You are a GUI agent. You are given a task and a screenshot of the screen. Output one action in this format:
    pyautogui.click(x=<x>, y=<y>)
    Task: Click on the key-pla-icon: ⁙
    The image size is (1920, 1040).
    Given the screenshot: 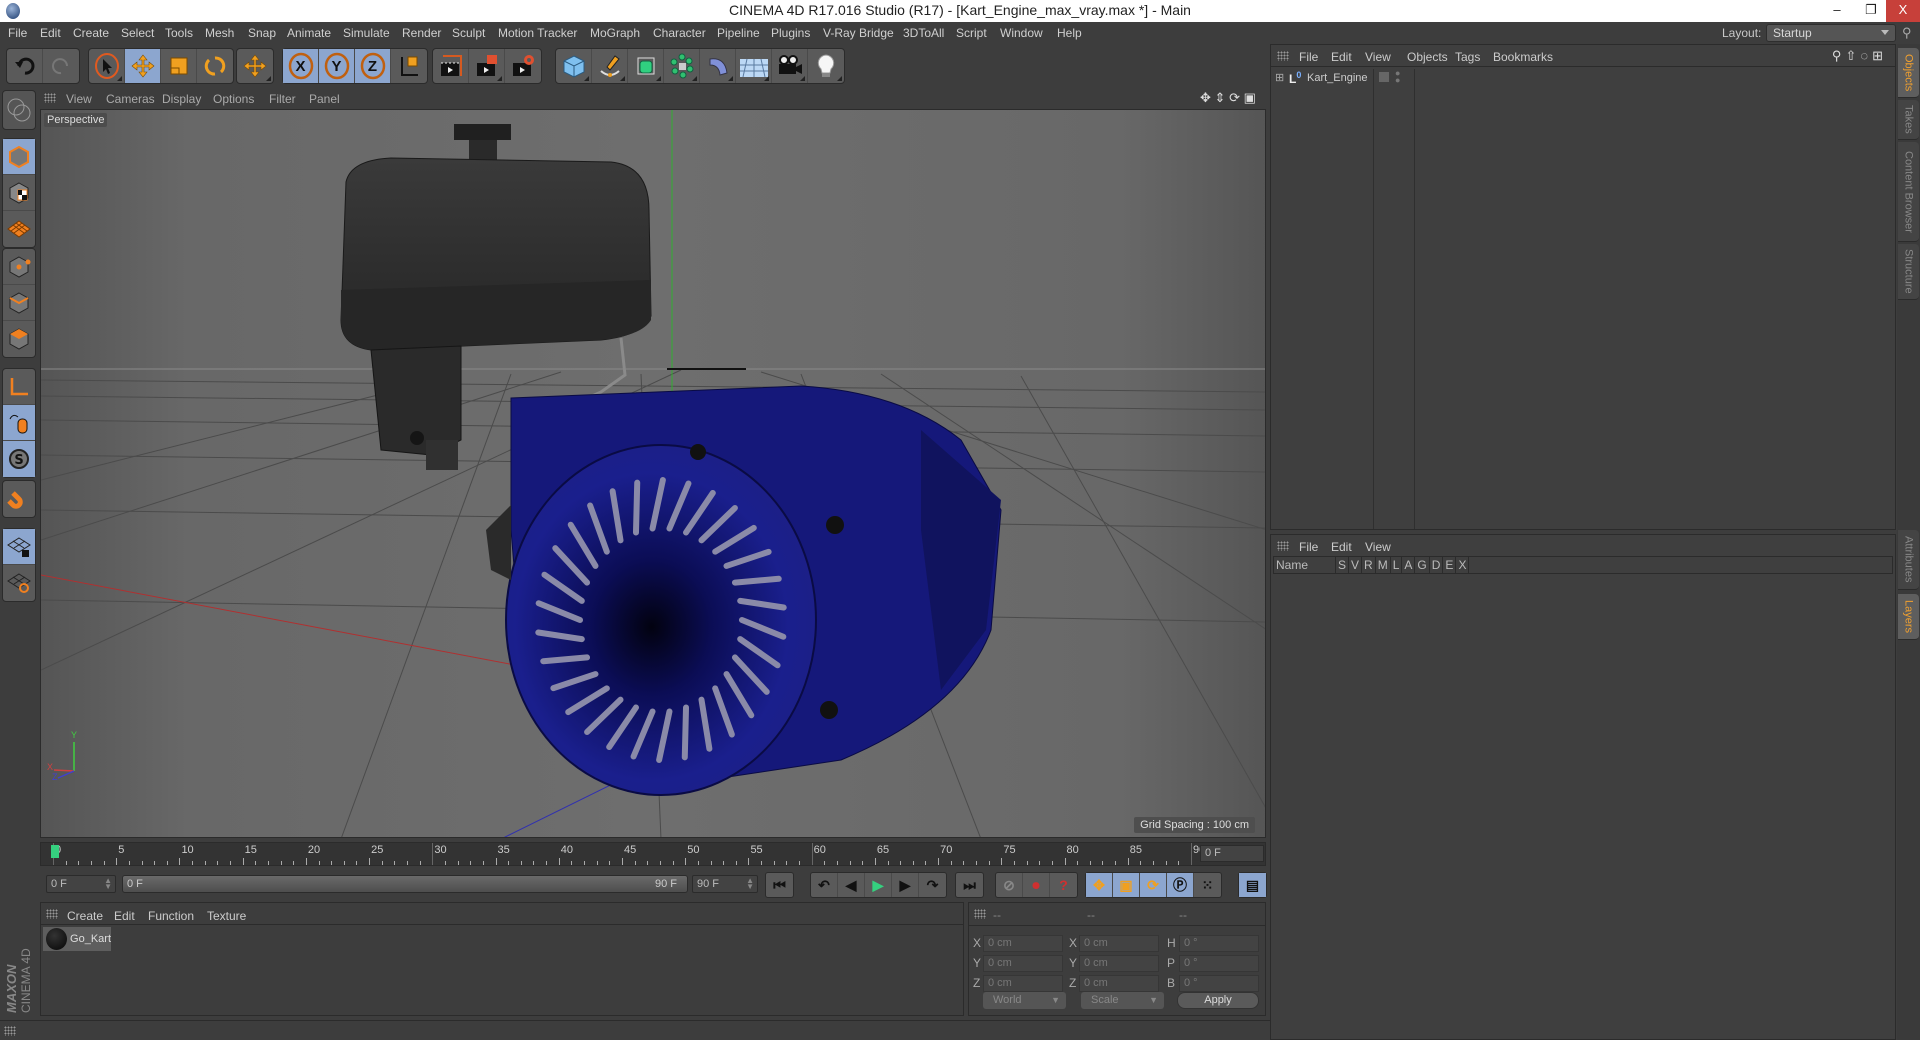 What is the action you would take?
    pyautogui.click(x=1207, y=885)
    